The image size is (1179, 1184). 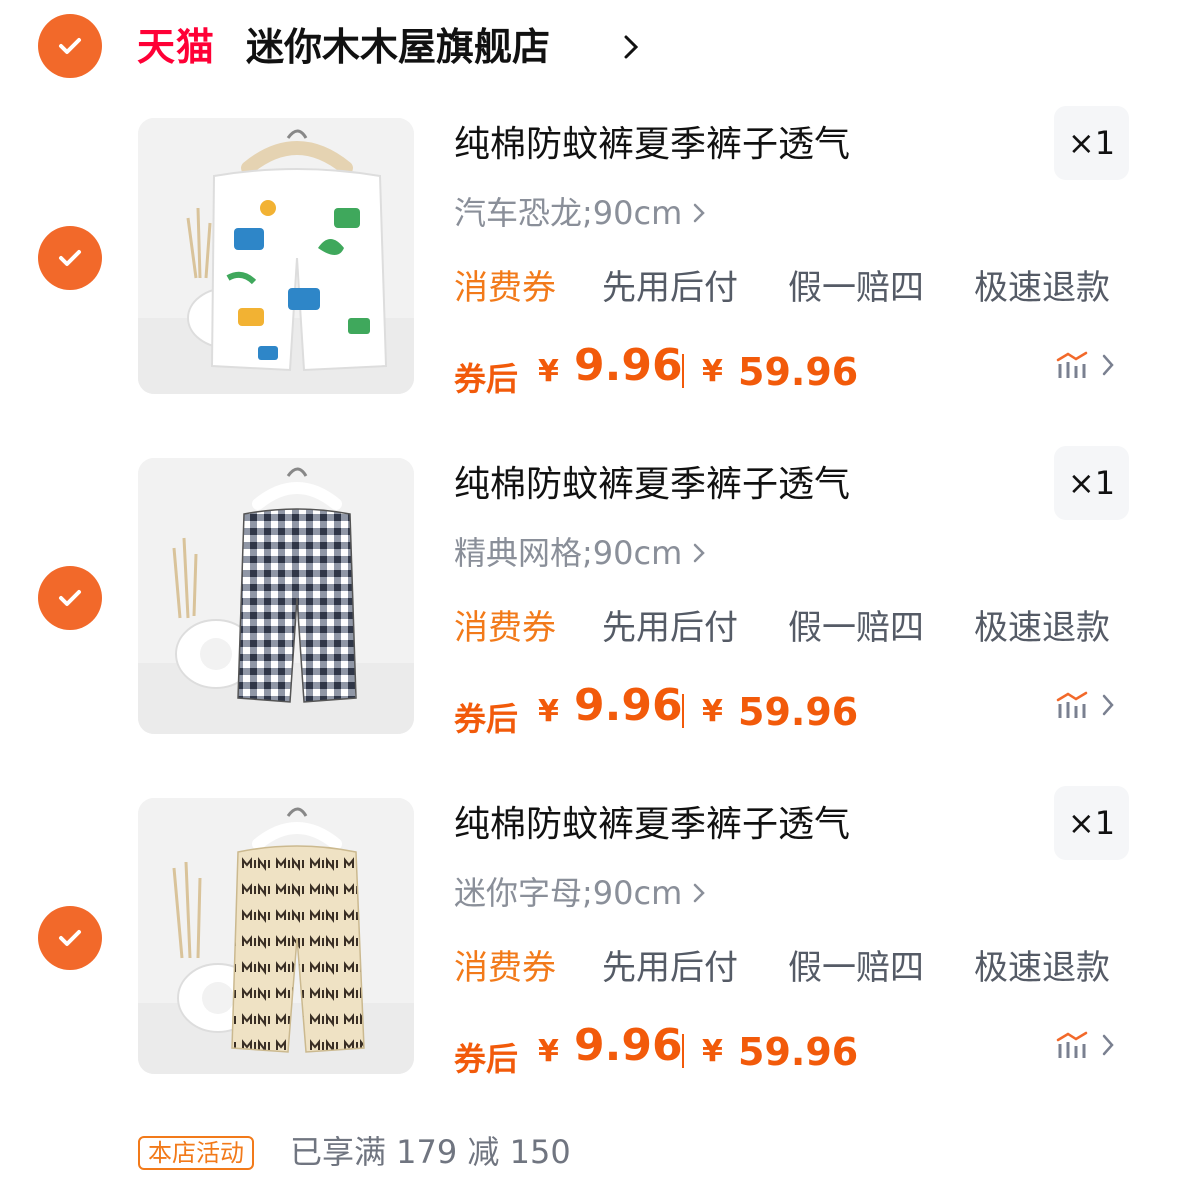 I want to click on promo-text: 已享满 179 减 150, so click(x=430, y=1152).